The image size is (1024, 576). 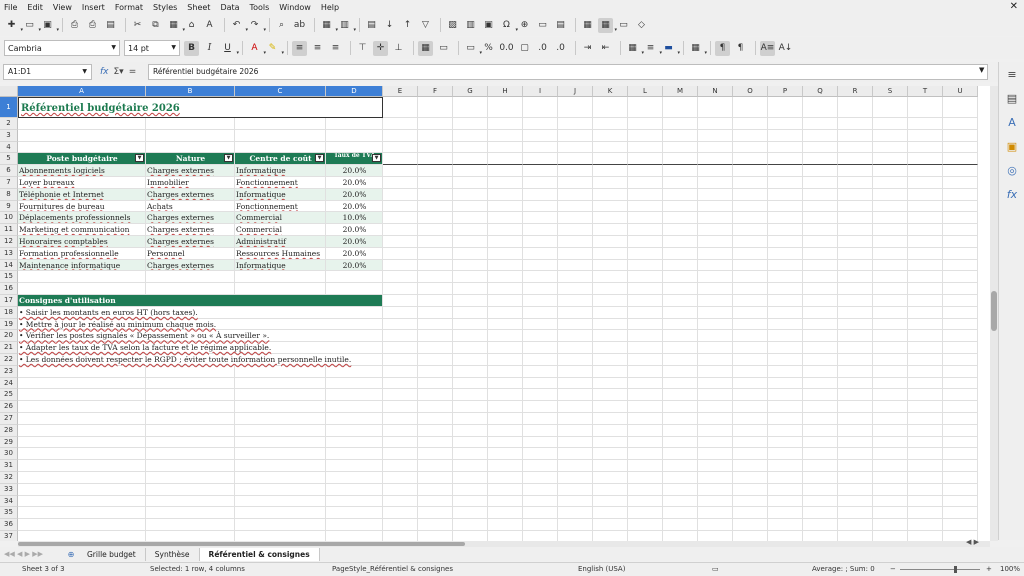 I want to click on align-left-icon: ≡, so click(x=299, y=48).